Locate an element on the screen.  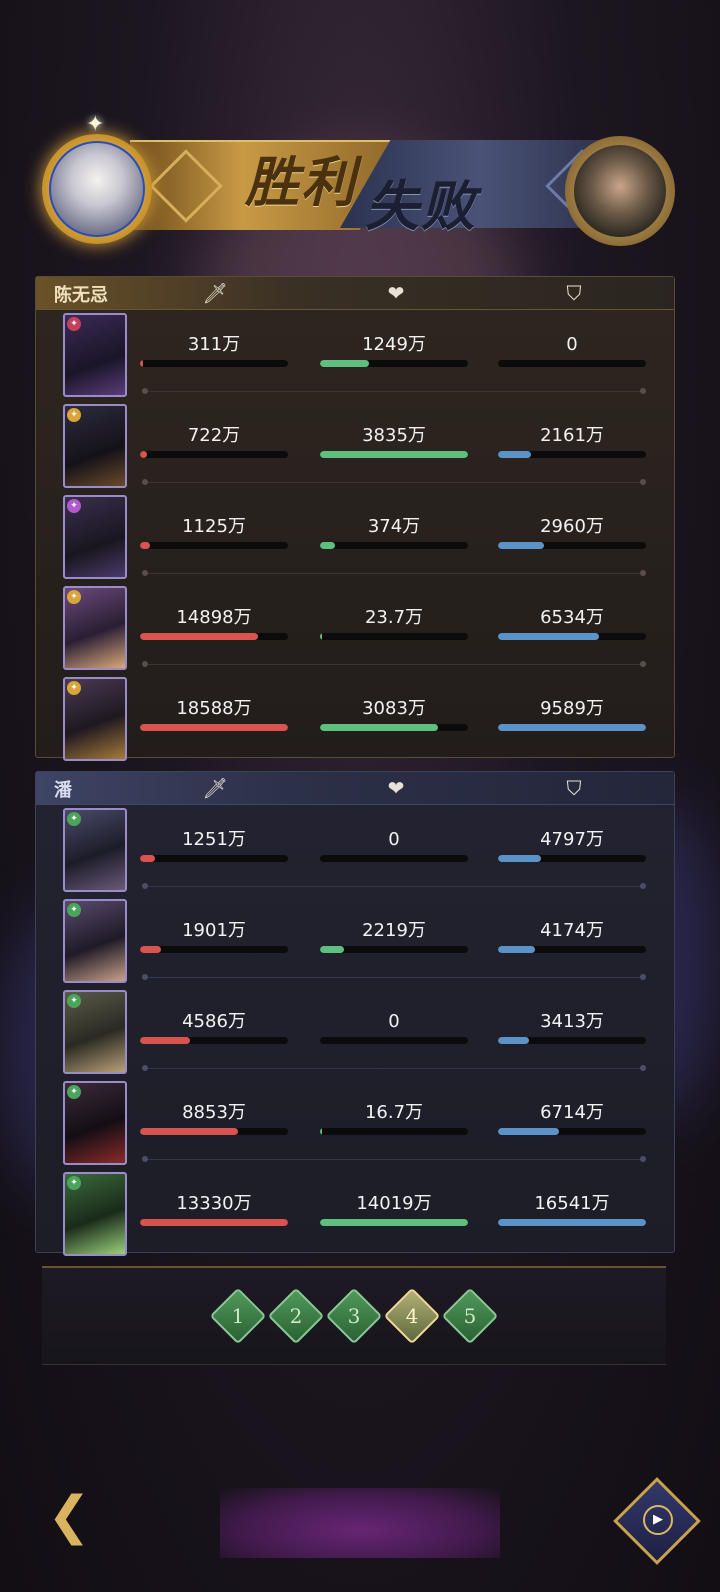
damage-stat: 14898万 is located at coordinates (214, 623).